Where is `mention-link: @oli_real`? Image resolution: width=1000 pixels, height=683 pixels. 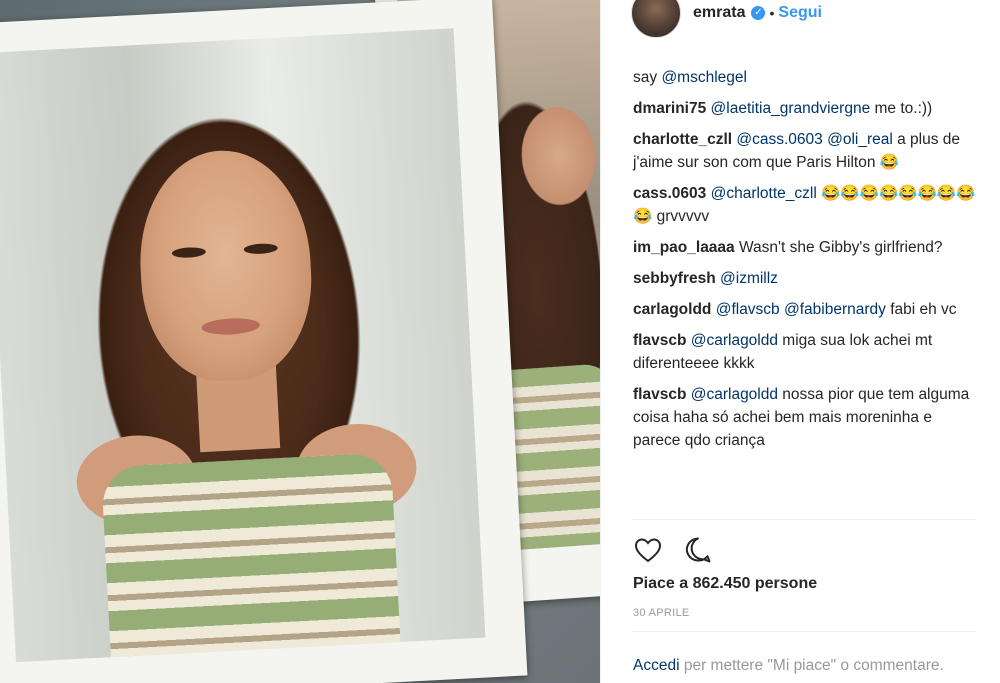
mention-link: @oli_real is located at coordinates (860, 139).